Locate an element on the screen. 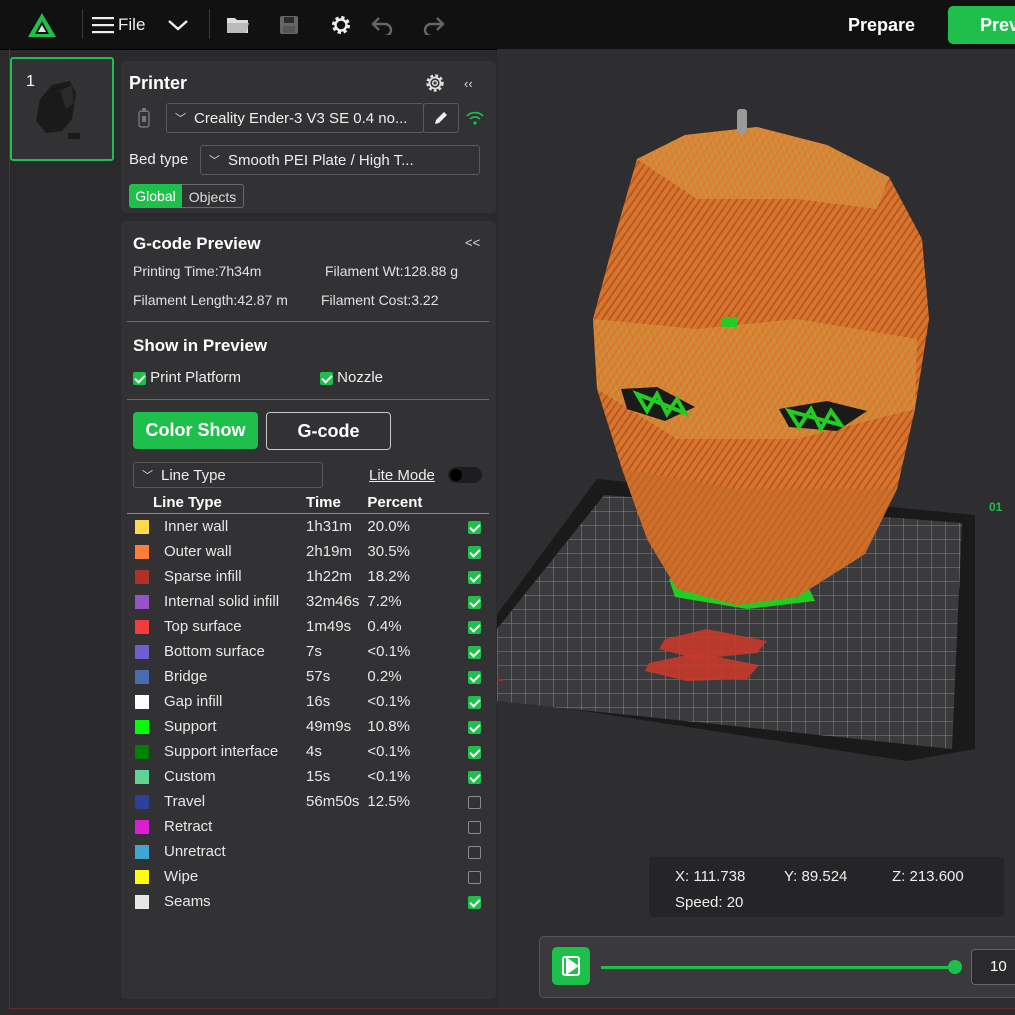 The width and height of the screenshot is (1015, 1015). gcode-collapse-button: << is located at coordinates (472, 242).